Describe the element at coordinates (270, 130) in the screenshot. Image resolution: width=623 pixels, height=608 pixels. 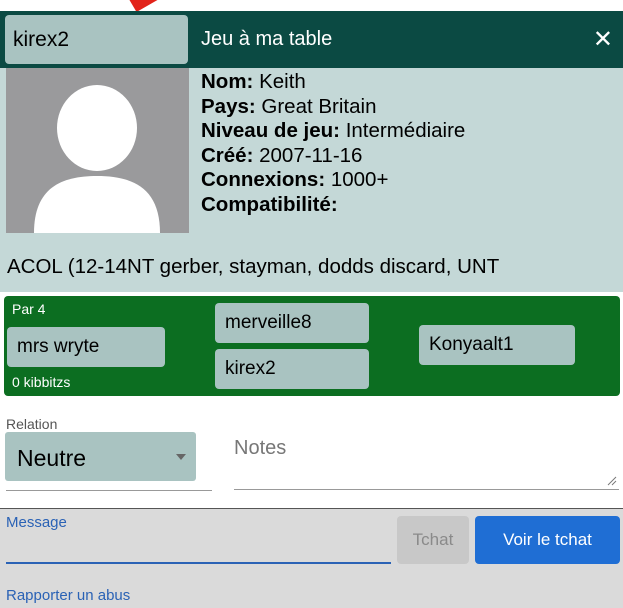
I see `level-label: Niveau de jeu:` at that location.